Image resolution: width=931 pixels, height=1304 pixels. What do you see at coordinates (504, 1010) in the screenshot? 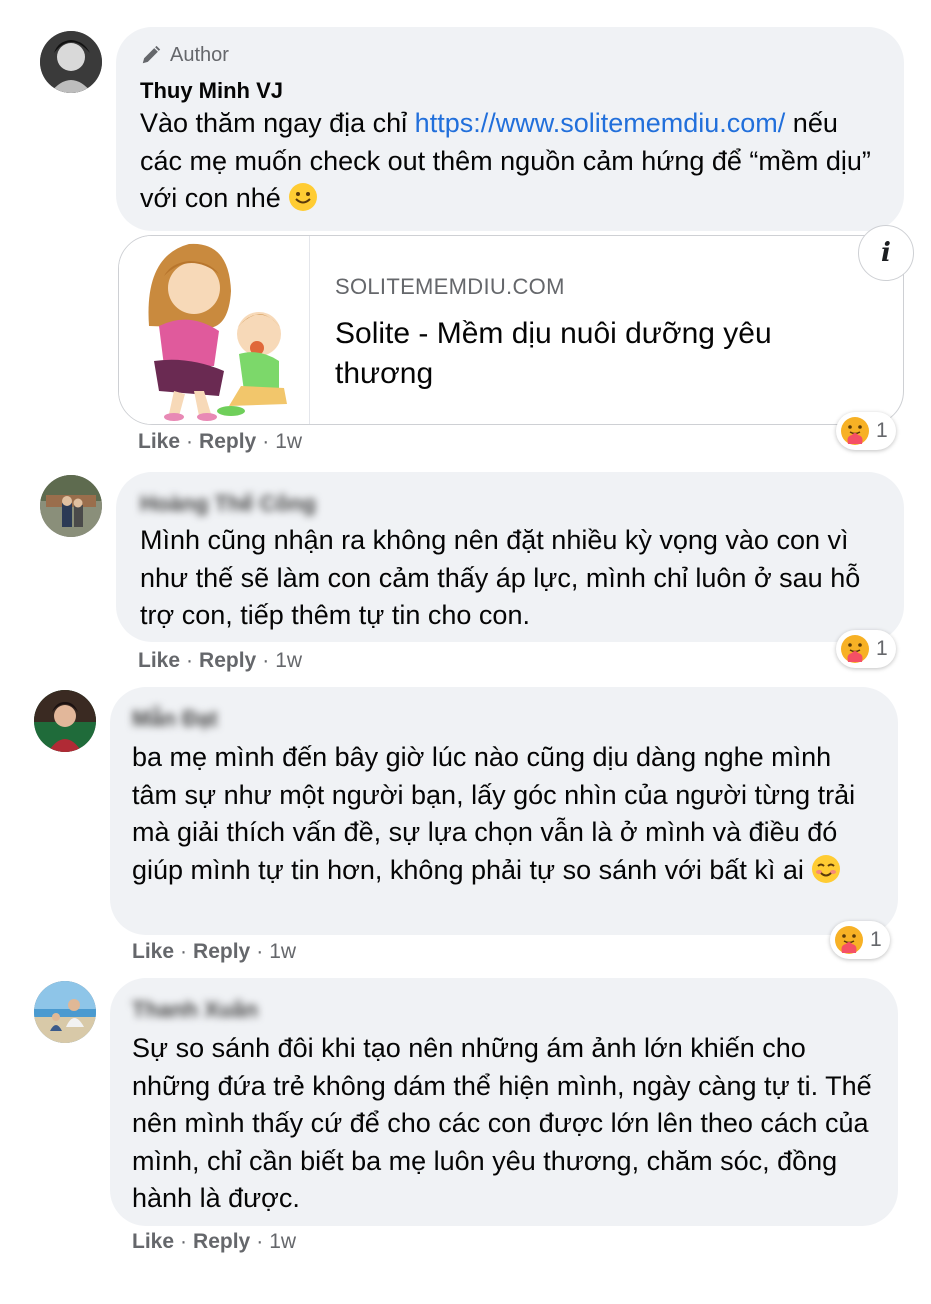
I see `commenter-name: Thanh Xuân` at bounding box center [504, 1010].